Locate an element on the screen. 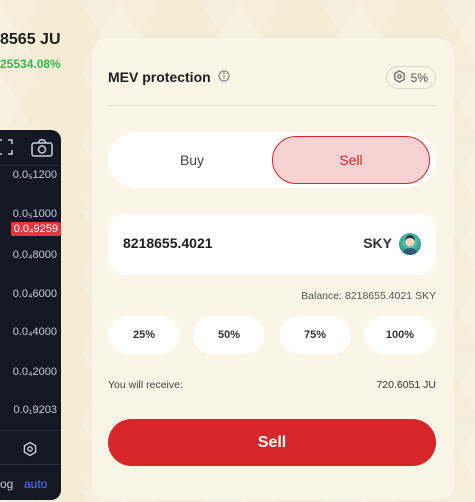 This screenshot has height=502, width=475. price-axis-label: 0.0₄8000 is located at coordinates (34, 255).